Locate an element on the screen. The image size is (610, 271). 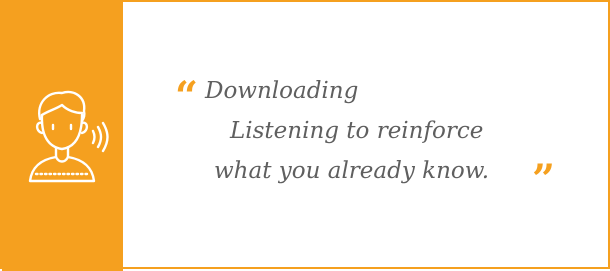
quote-line-3: what you already know. is located at coordinates (352, 171).